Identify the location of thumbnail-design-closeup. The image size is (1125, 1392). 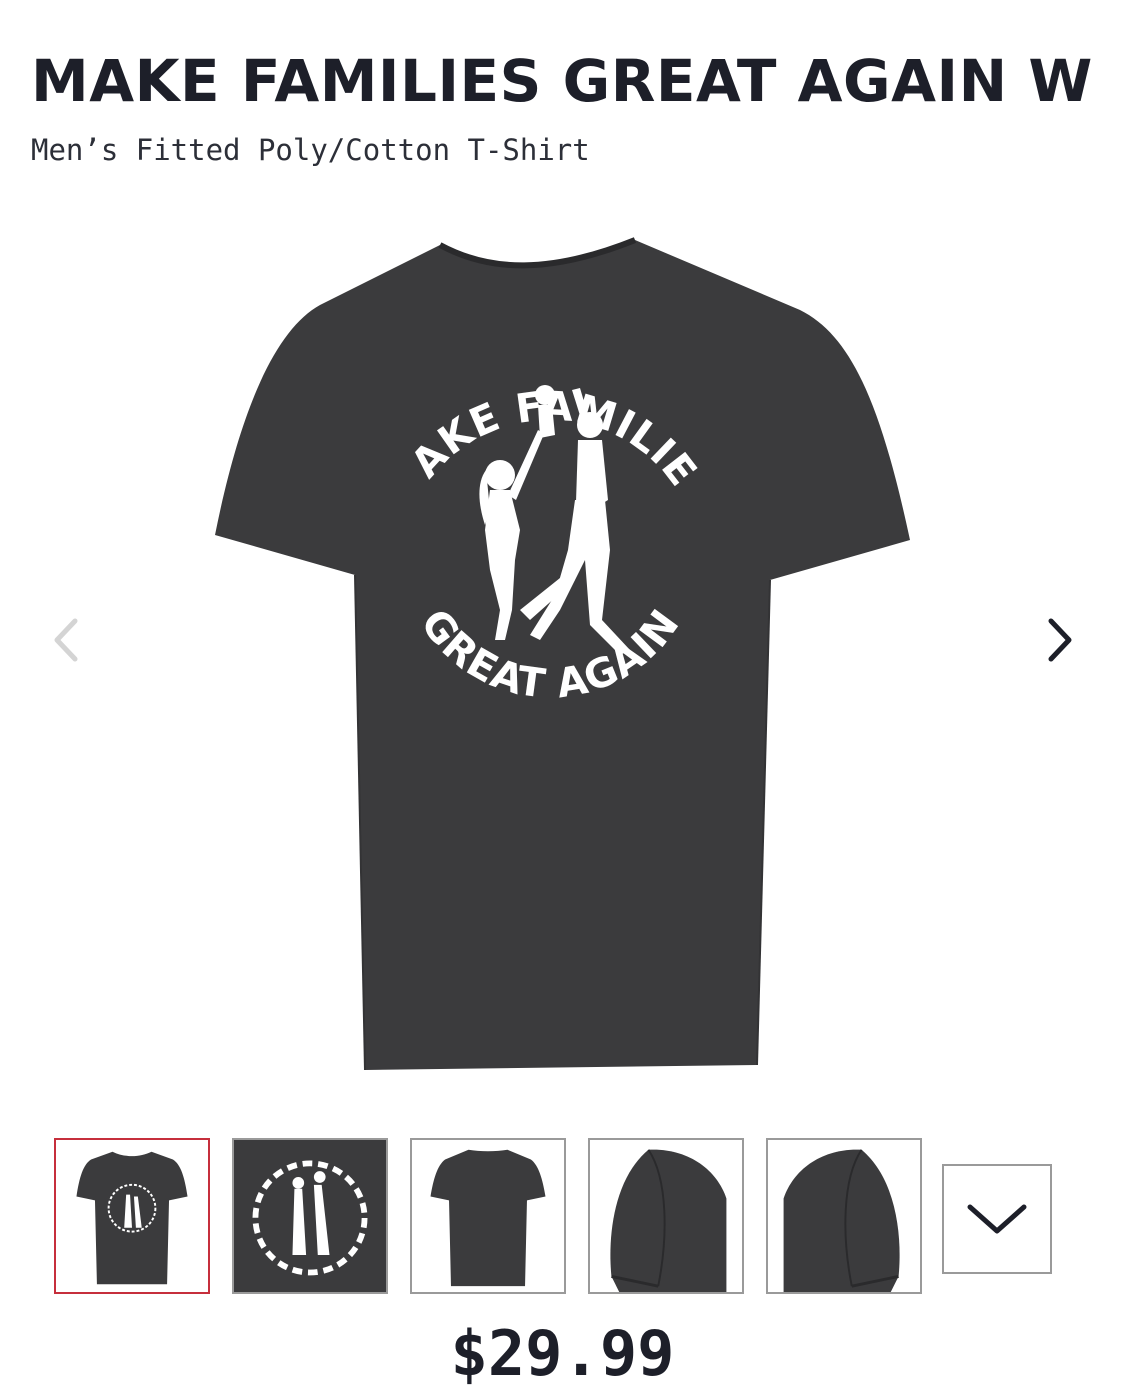
(310, 1216).